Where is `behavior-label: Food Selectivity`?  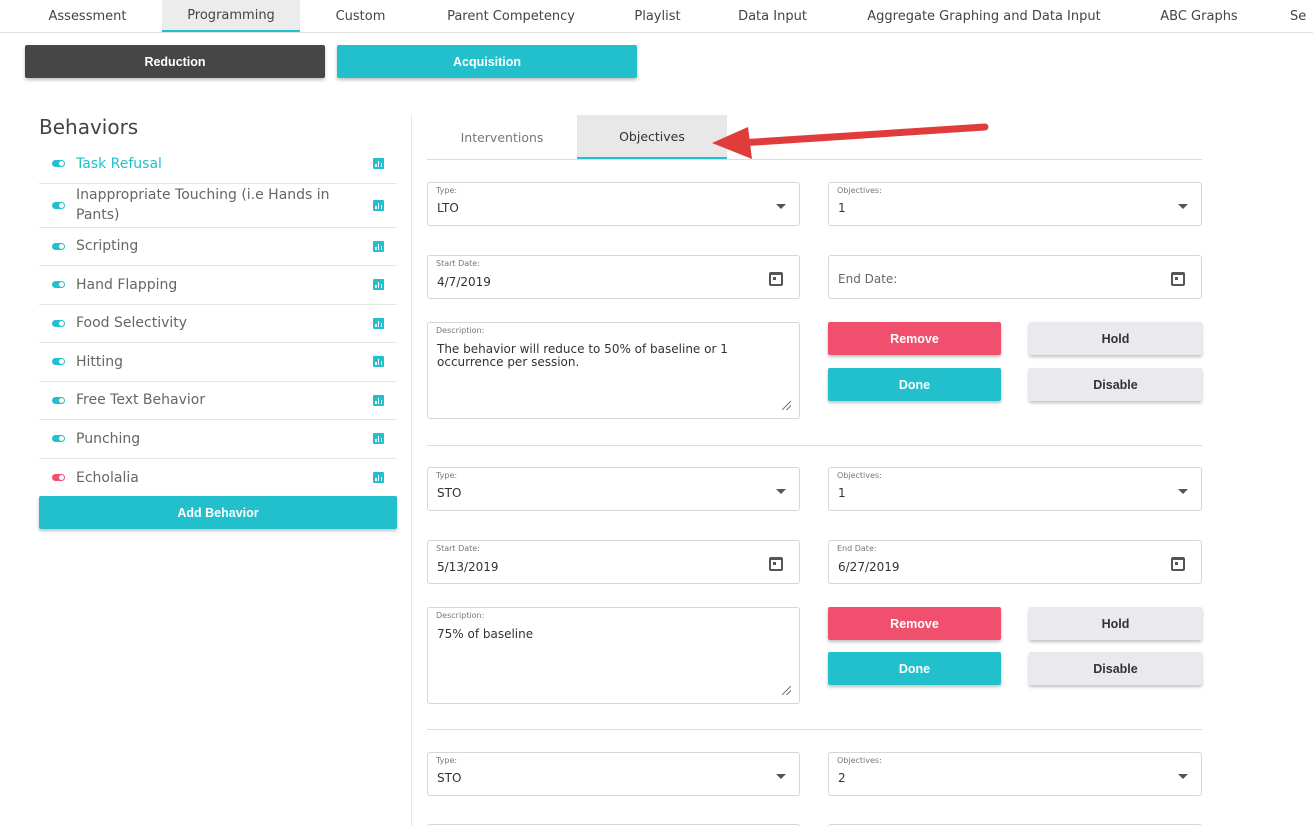
behavior-label: Food Selectivity is located at coordinates (132, 323).